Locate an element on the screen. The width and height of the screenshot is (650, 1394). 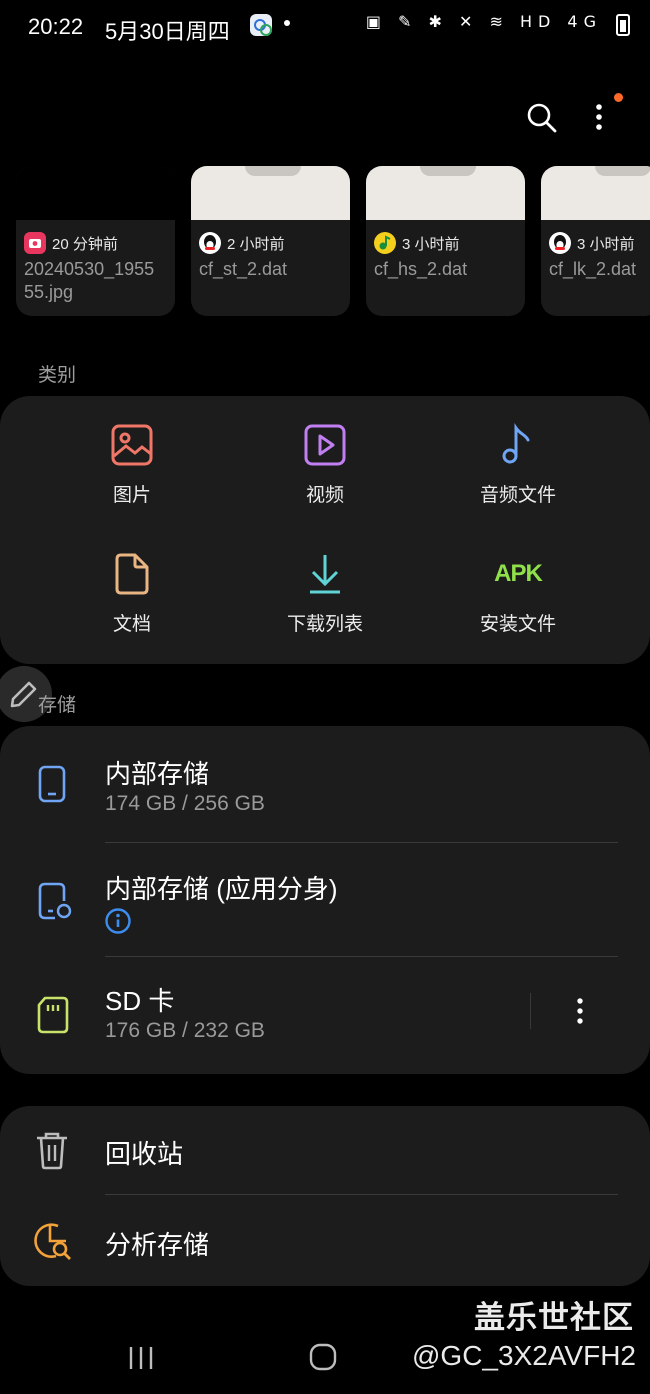
battery-icon is located at coordinates (623, 25).